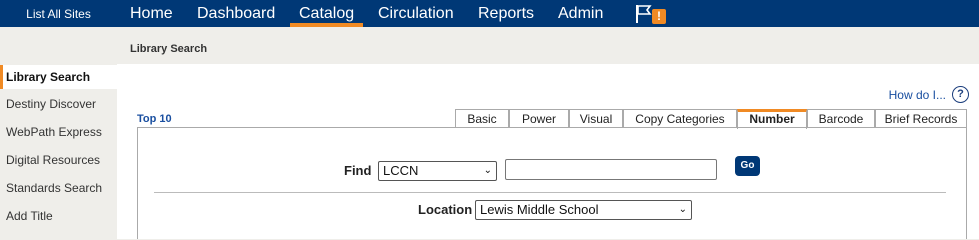 The image size is (979, 240). Describe the element at coordinates (539, 118) in the screenshot. I see `tab-power: Power` at that location.